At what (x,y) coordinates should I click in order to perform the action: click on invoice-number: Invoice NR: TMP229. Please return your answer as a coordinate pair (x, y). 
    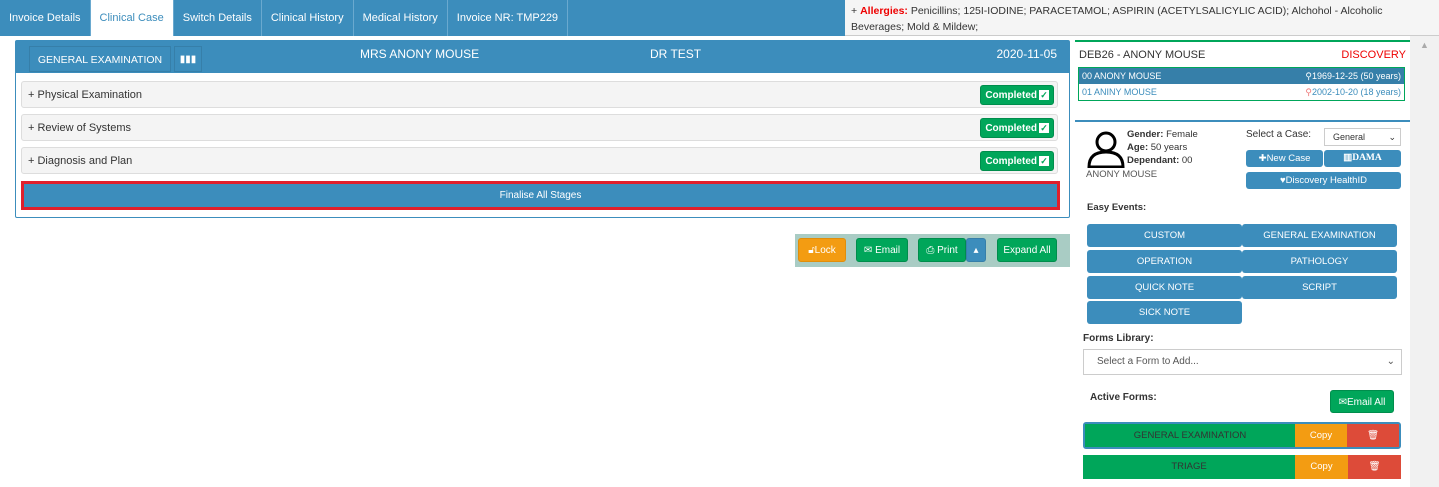
    Looking at the image, I should click on (508, 18).